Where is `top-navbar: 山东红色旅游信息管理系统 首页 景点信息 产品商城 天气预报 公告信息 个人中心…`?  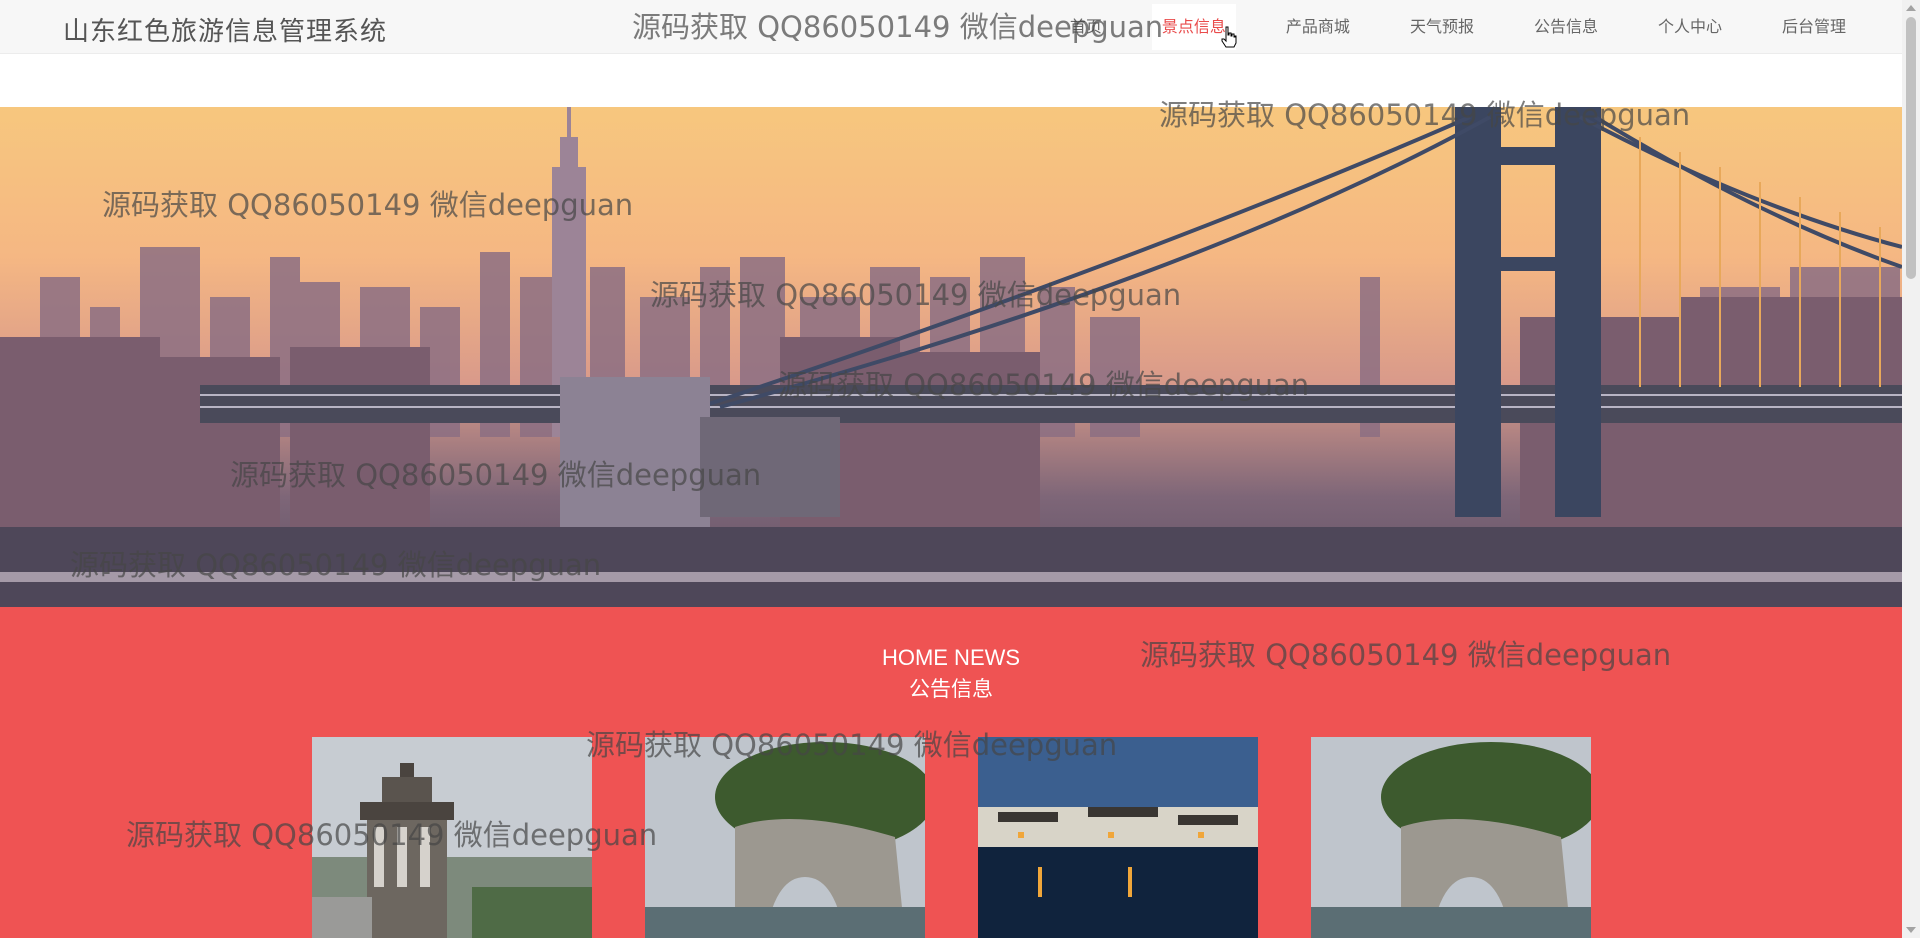 top-navbar: 山东红色旅游信息管理系统 首页 景点信息 产品商城 天气预报 公告信息 个人中心… is located at coordinates (951, 27).